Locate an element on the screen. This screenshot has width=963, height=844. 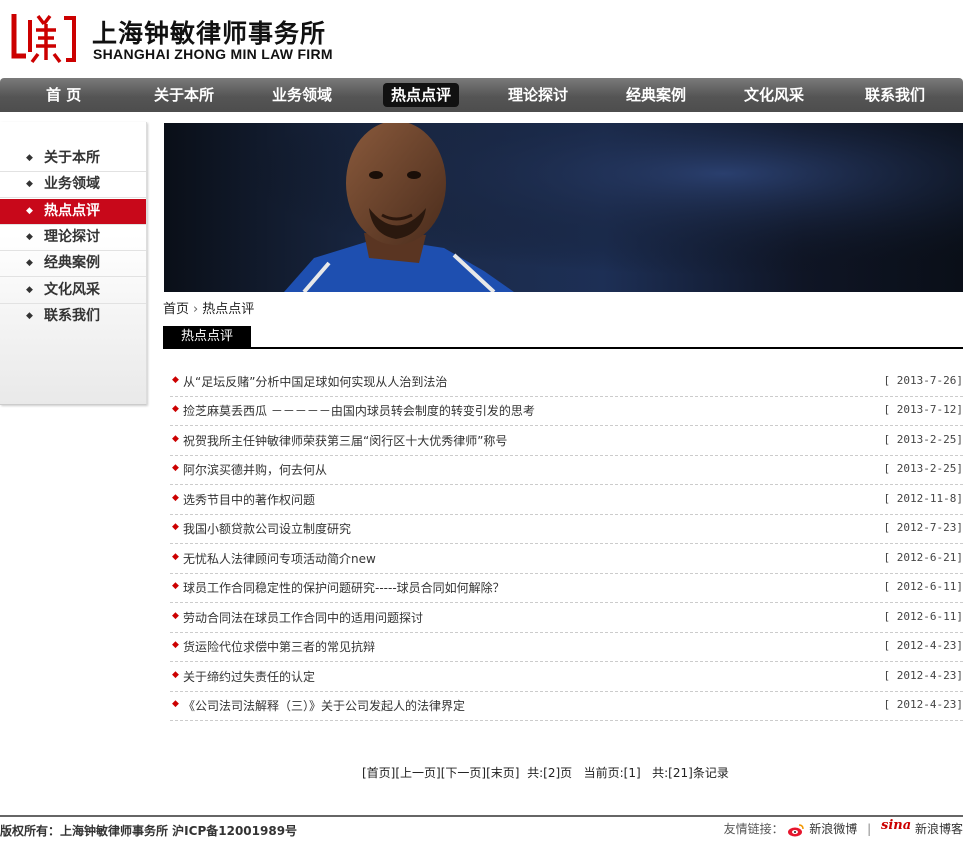
news-title-link: 祝贺我所主任钟敏律师荣获第三届“闵行区十大优秀律师”称号 is located at coordinates (345, 440).